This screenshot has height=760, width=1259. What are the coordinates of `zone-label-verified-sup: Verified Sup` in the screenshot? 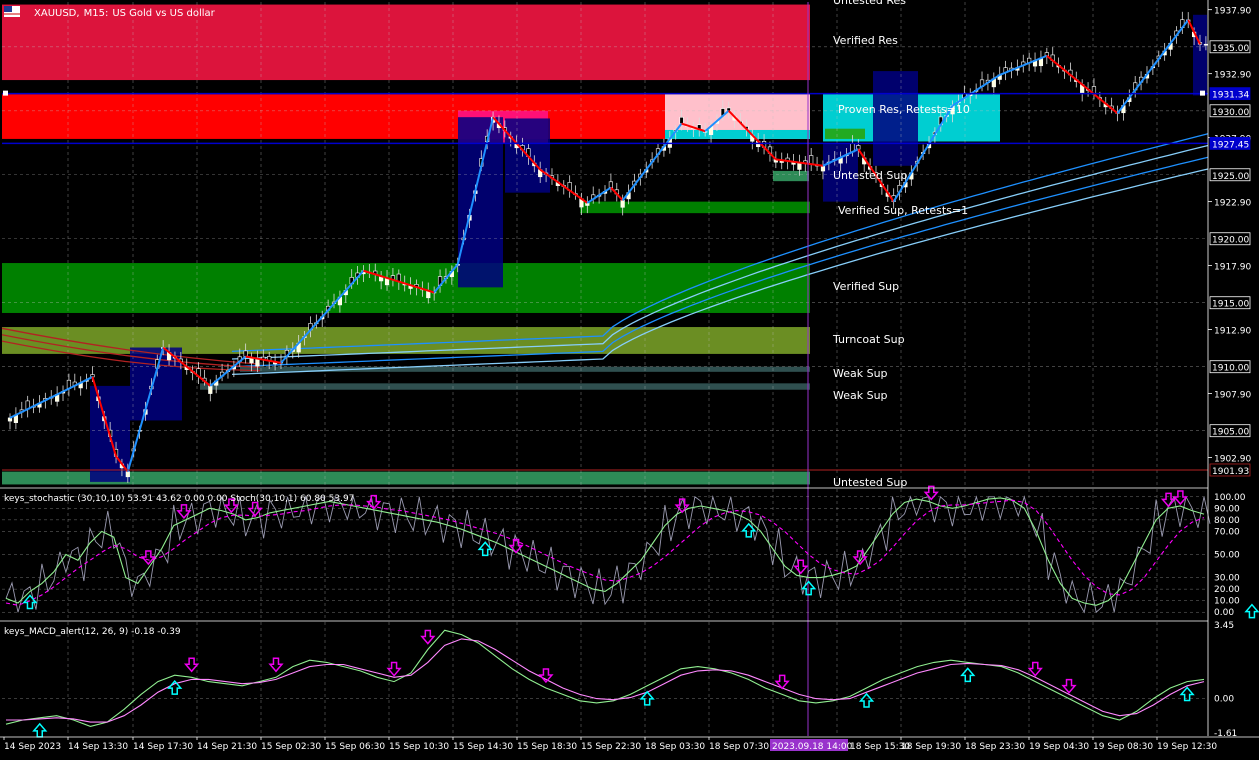 It's located at (866, 286).